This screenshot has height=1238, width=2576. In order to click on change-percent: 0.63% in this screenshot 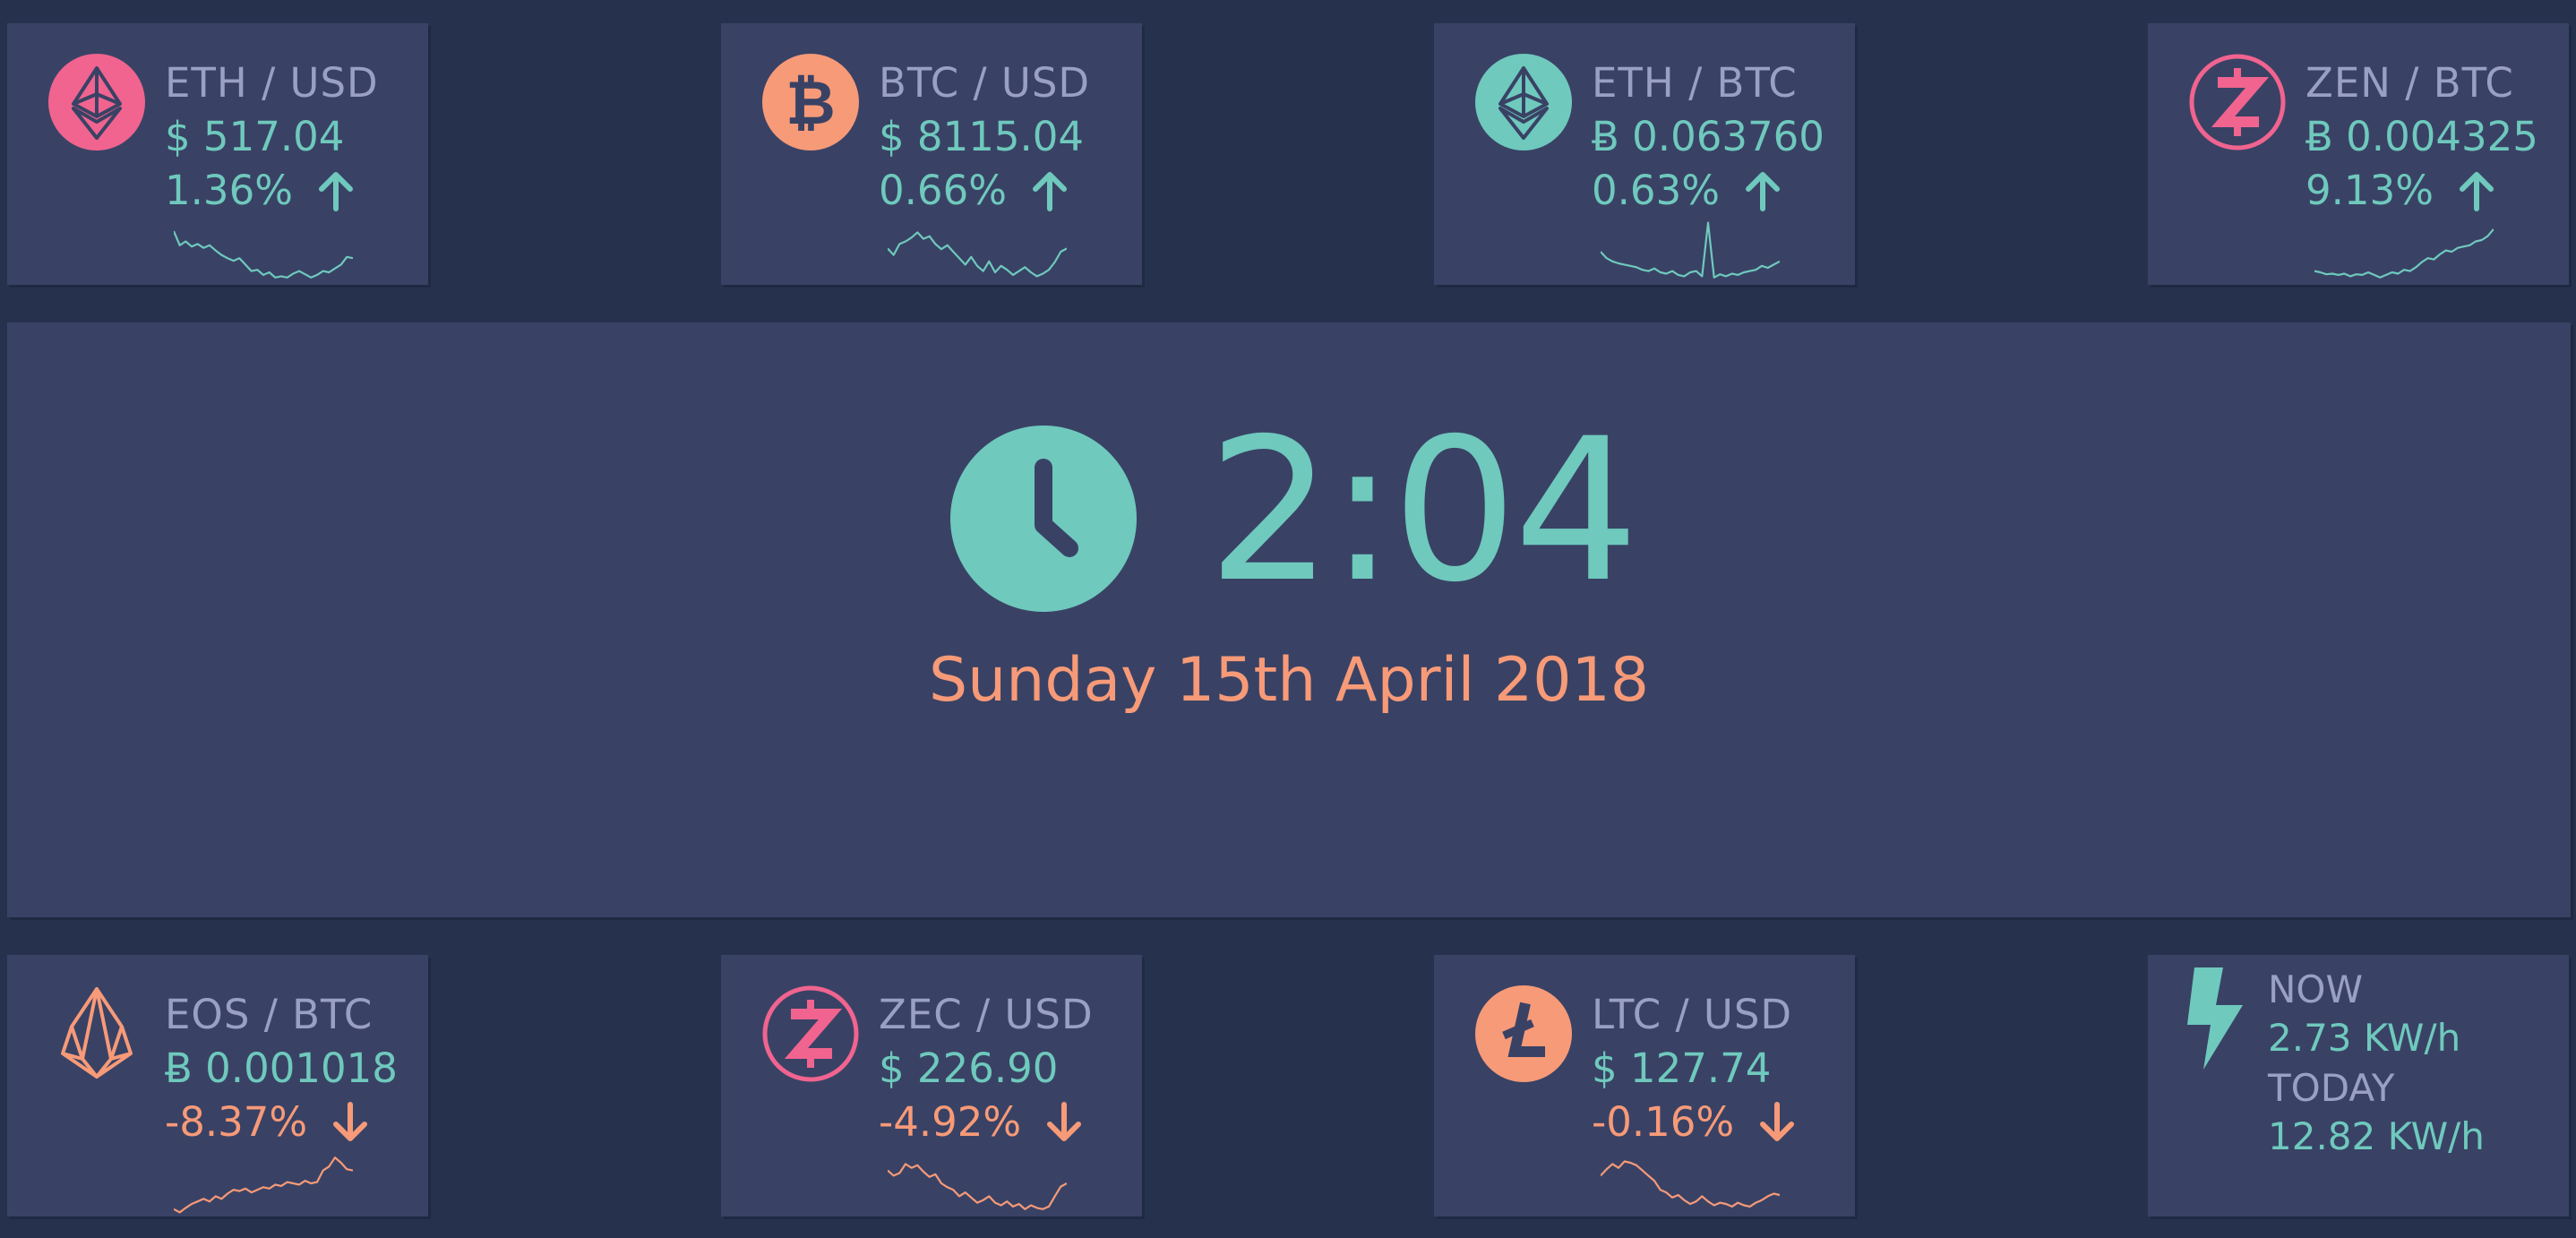, I will do `click(1656, 190)`.